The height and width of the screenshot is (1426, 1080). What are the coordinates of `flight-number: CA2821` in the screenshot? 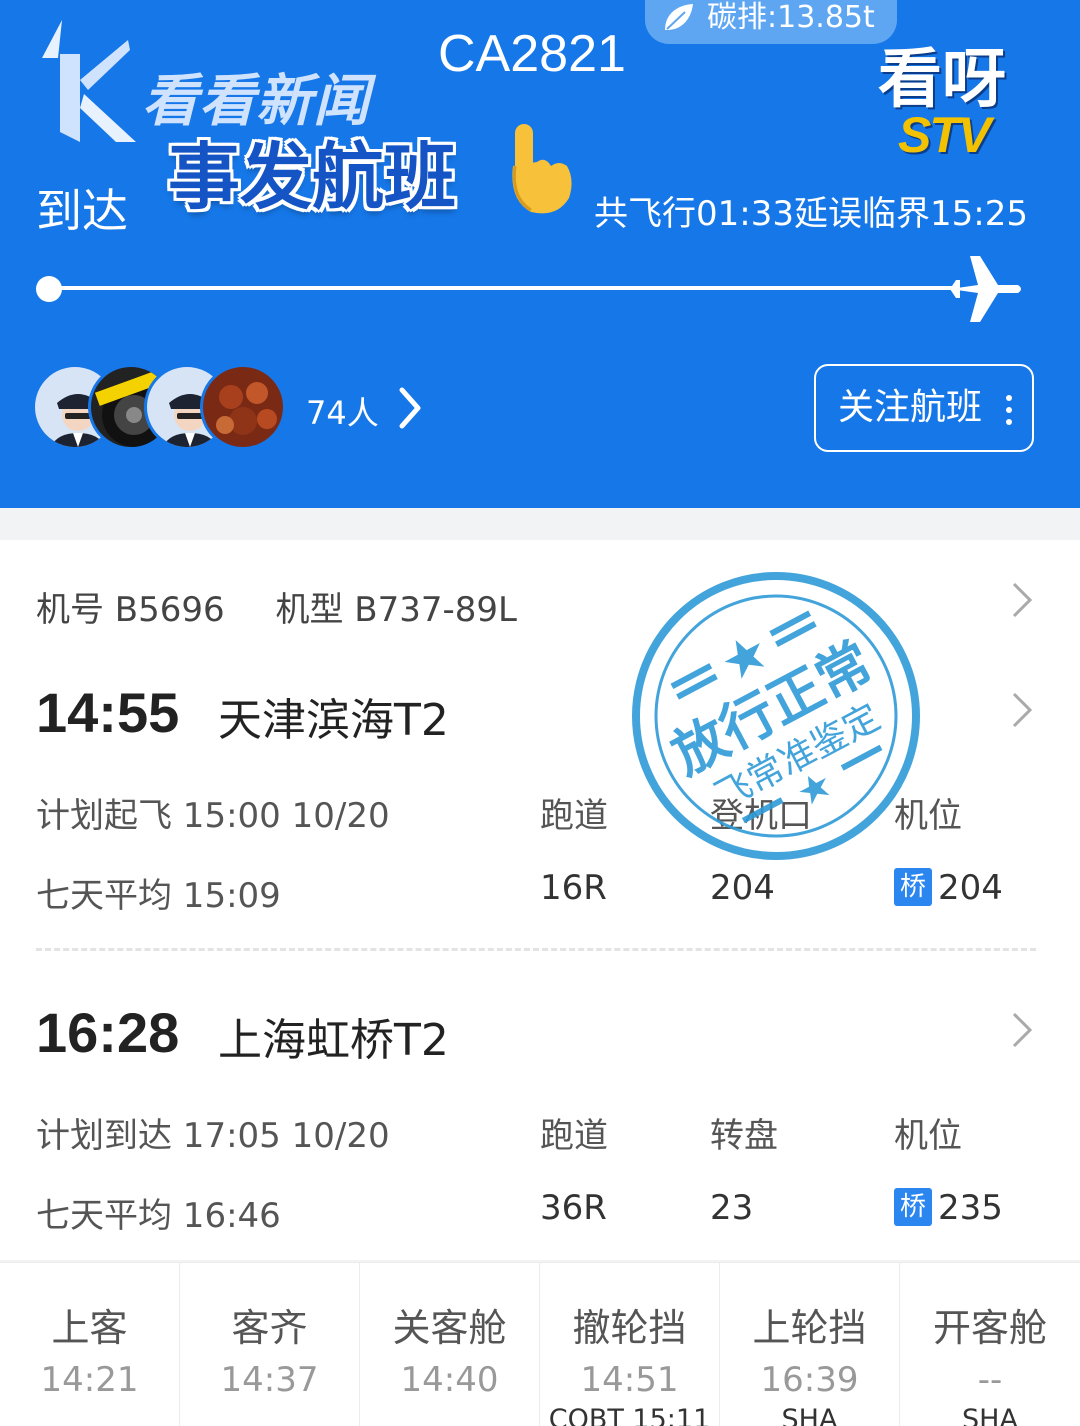 It's located at (532, 54).